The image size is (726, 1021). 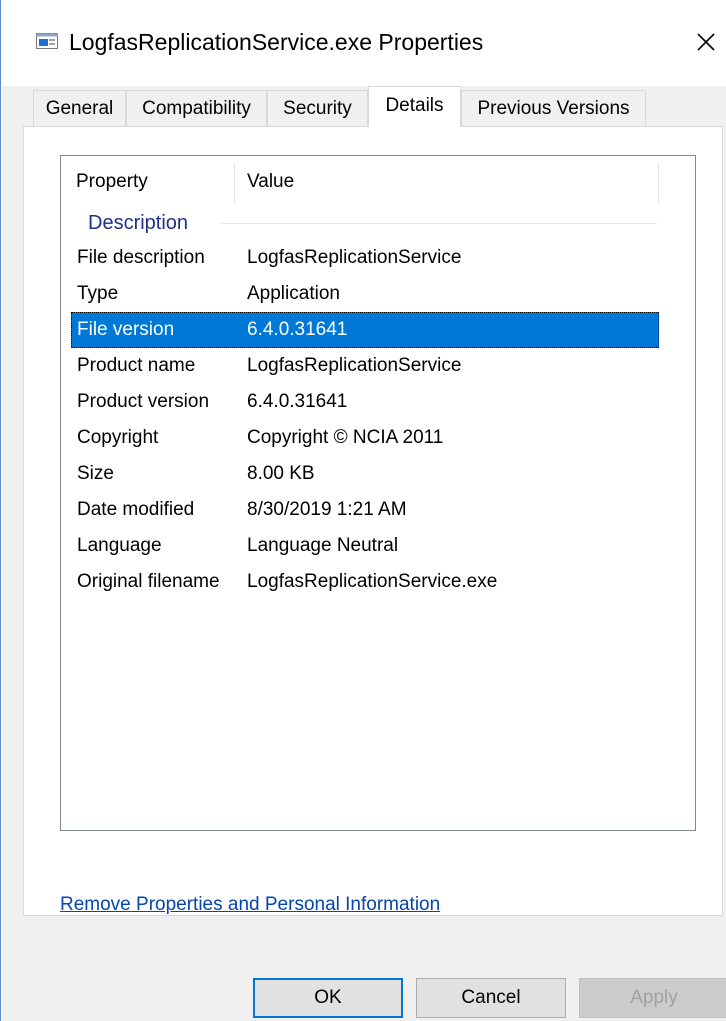 I want to click on apply-button: Apply, so click(x=652, y=998).